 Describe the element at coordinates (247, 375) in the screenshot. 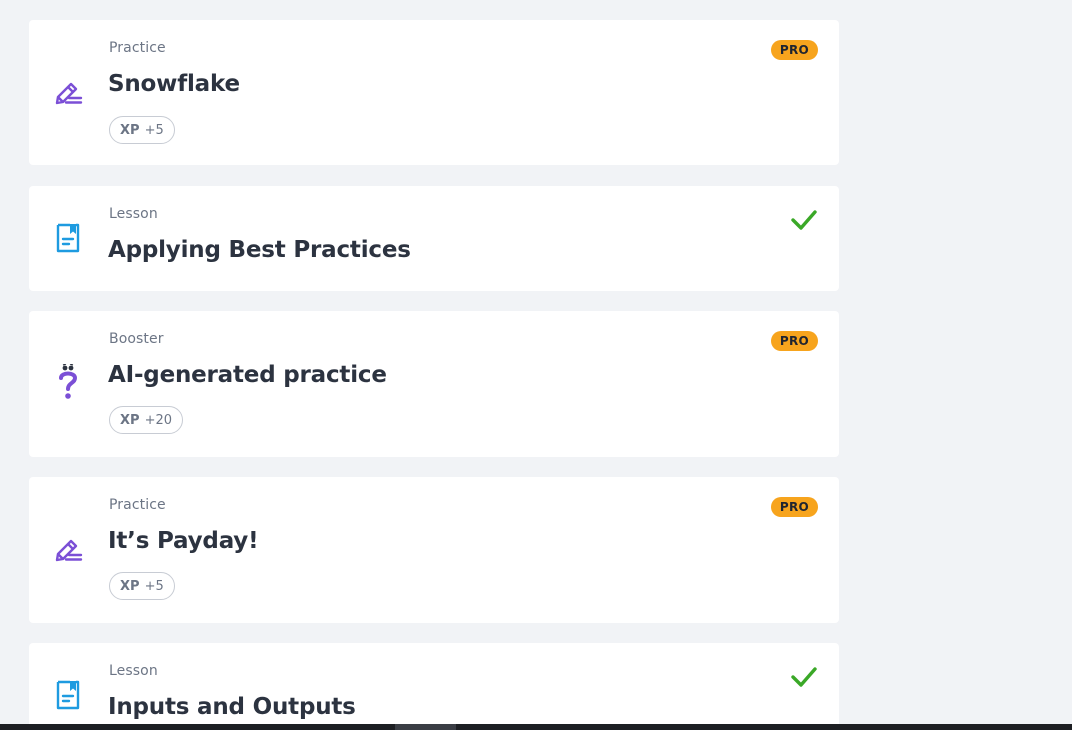

I see `card-title: AI-generated practice` at that location.